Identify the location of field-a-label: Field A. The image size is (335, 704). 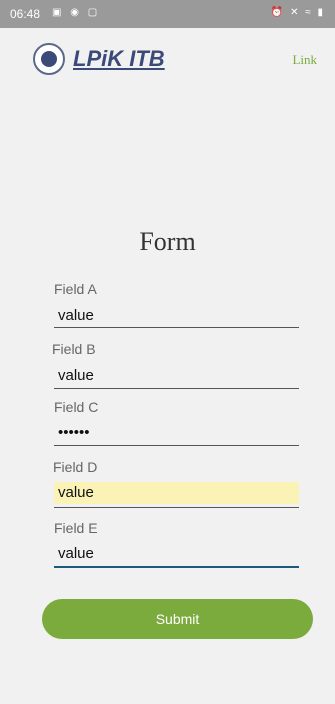
(75, 289).